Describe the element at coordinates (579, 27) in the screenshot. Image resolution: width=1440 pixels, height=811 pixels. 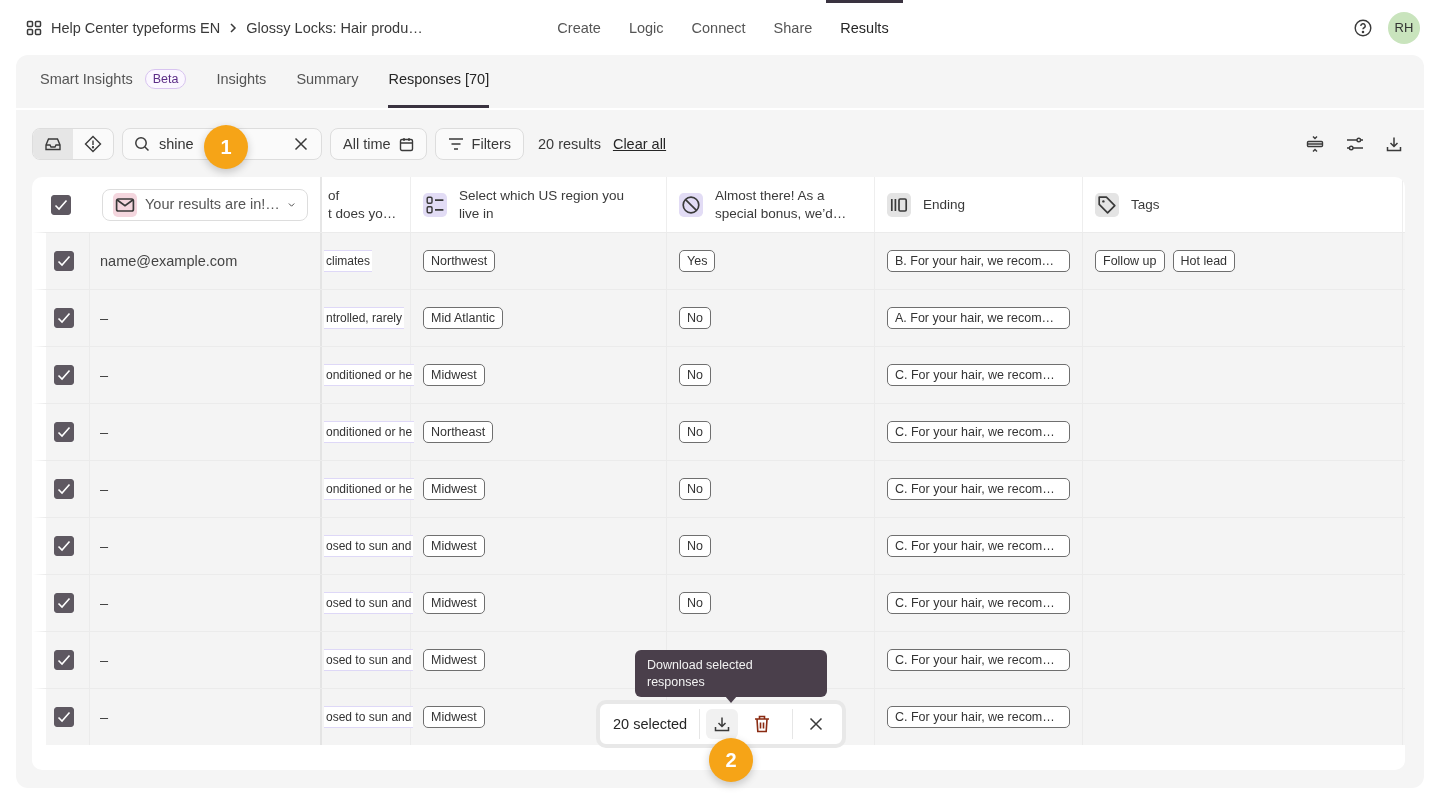
I see `nav-tab: Create` at that location.